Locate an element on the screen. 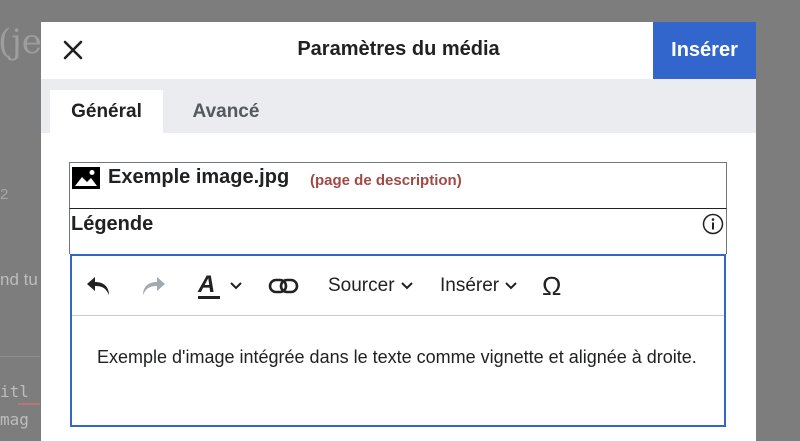 Image resolution: width=800 pixels, height=441 pixels. undo-button is located at coordinates (102, 286).